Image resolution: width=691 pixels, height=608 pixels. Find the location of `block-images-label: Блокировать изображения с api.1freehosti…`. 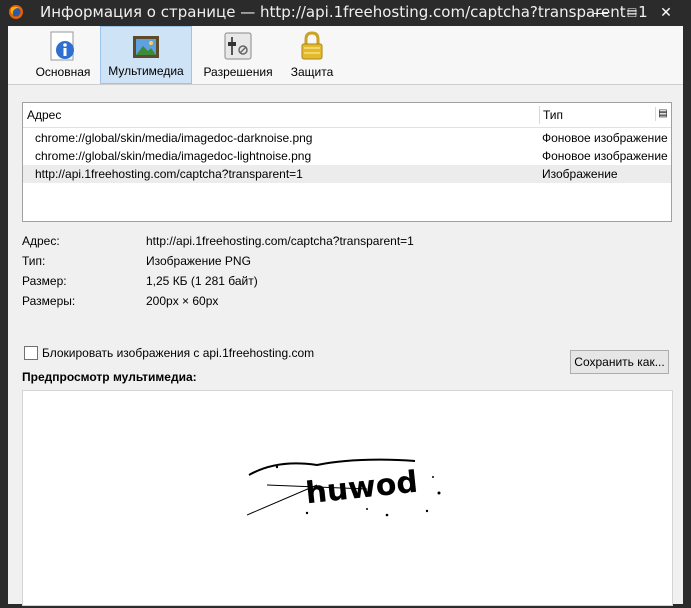

block-images-label: Блокировать изображения с api.1freehosti… is located at coordinates (178, 353).